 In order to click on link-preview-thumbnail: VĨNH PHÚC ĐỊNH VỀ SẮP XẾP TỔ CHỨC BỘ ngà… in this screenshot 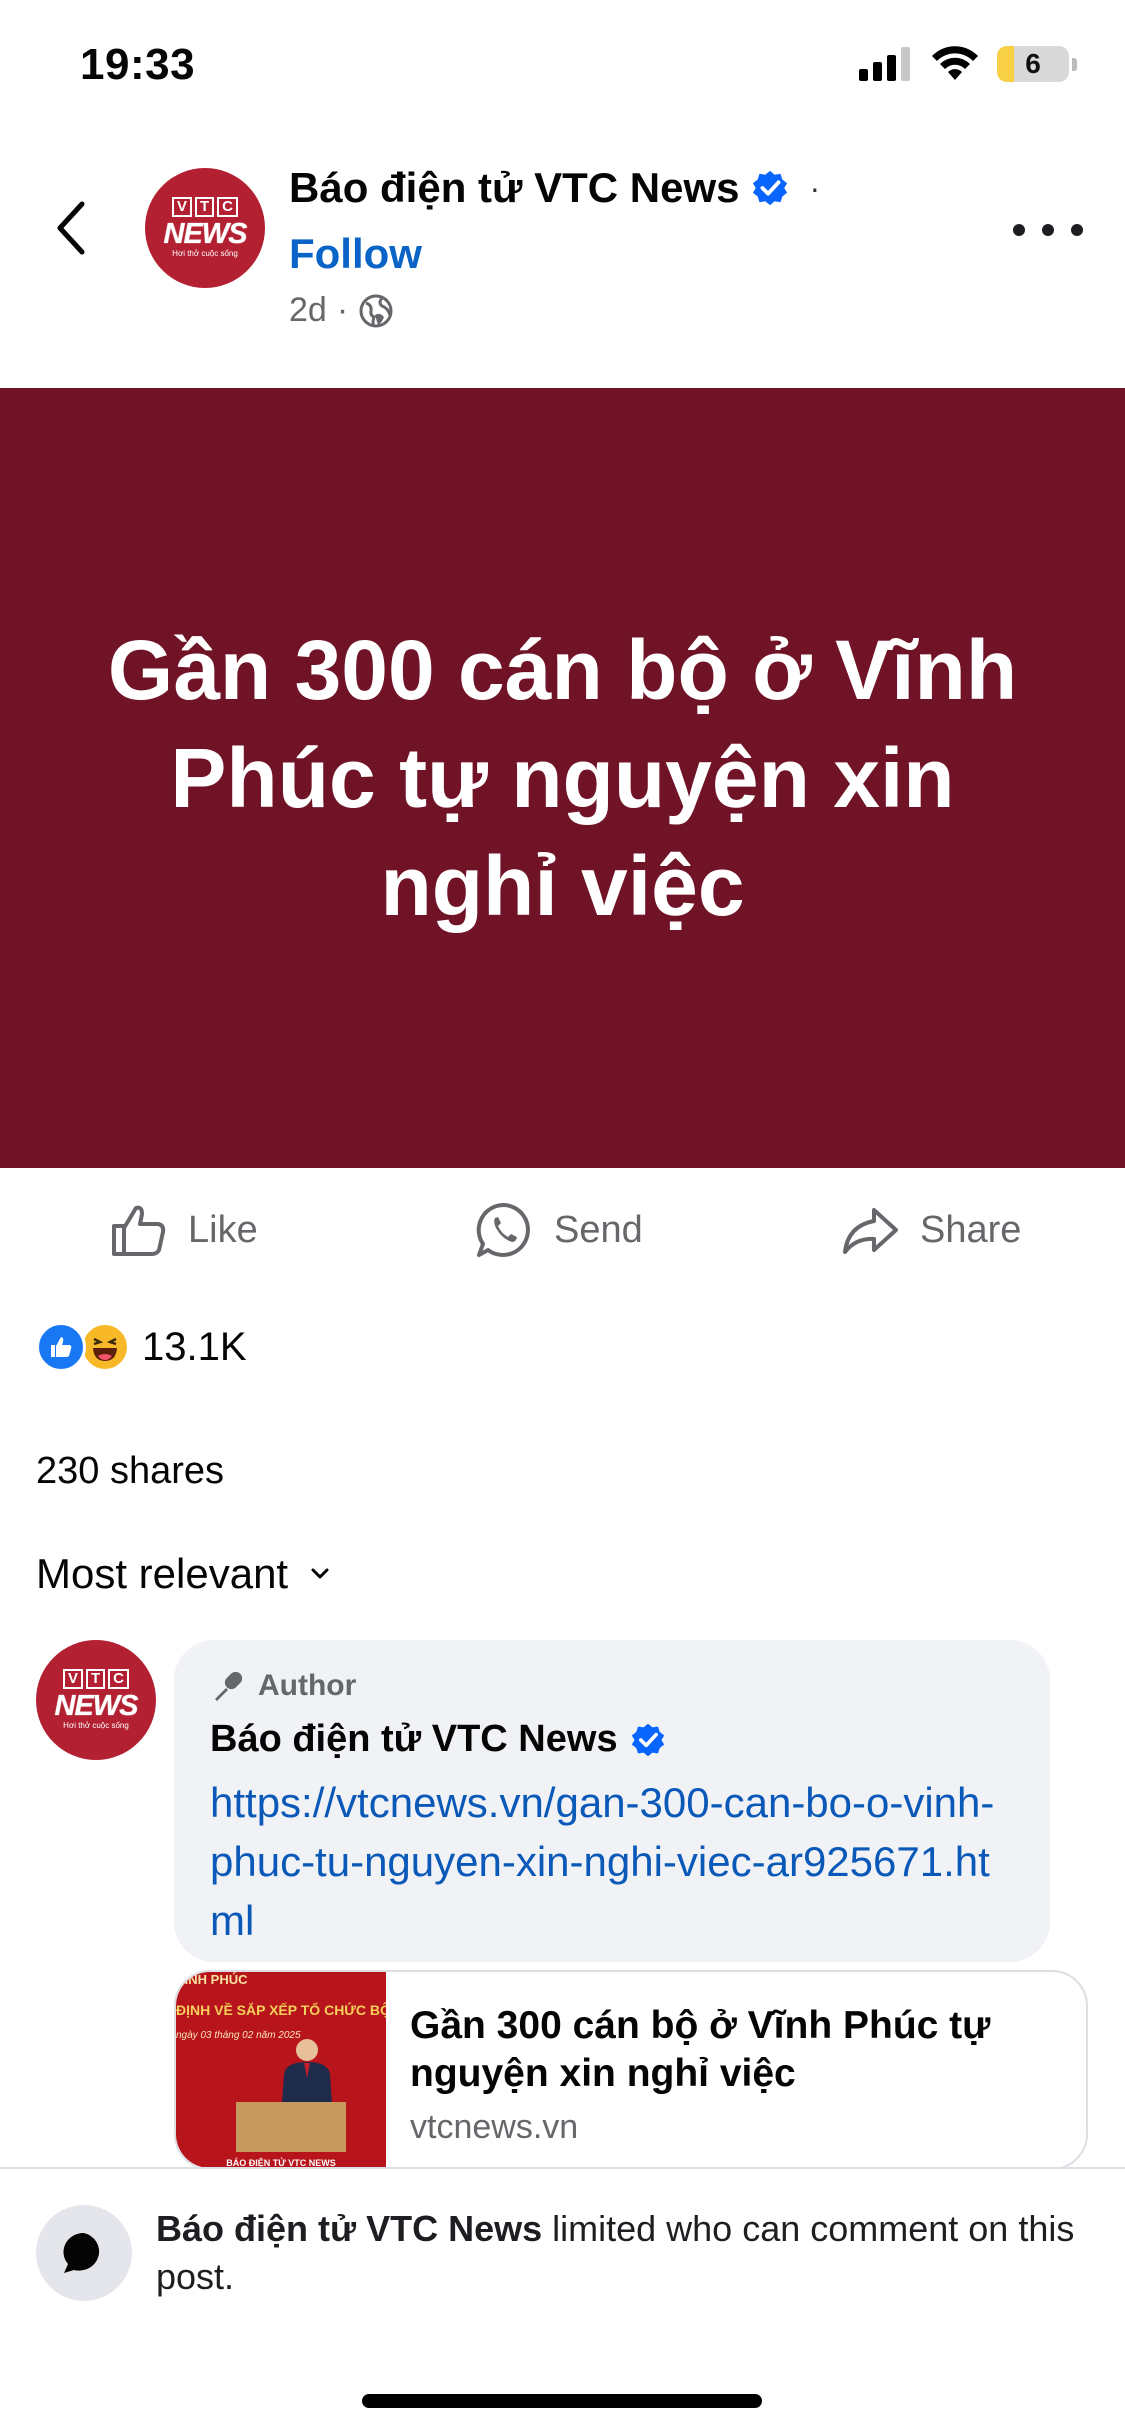, I will do `click(281, 2070)`.